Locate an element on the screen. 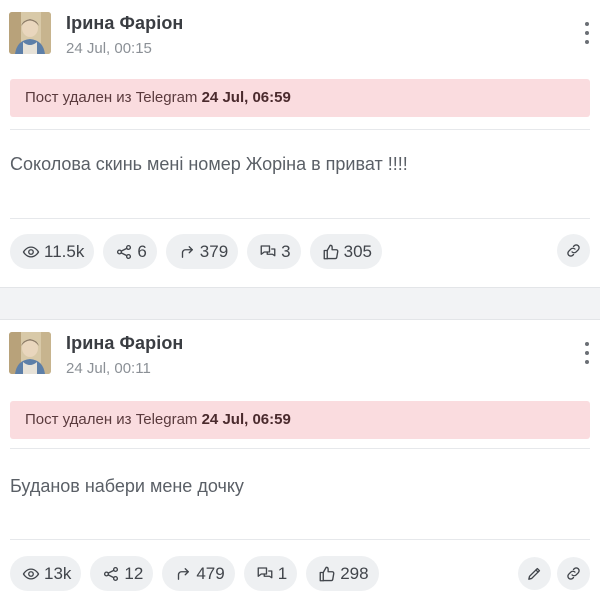 This screenshot has height=600, width=600. comments-button: 3 is located at coordinates (274, 251).